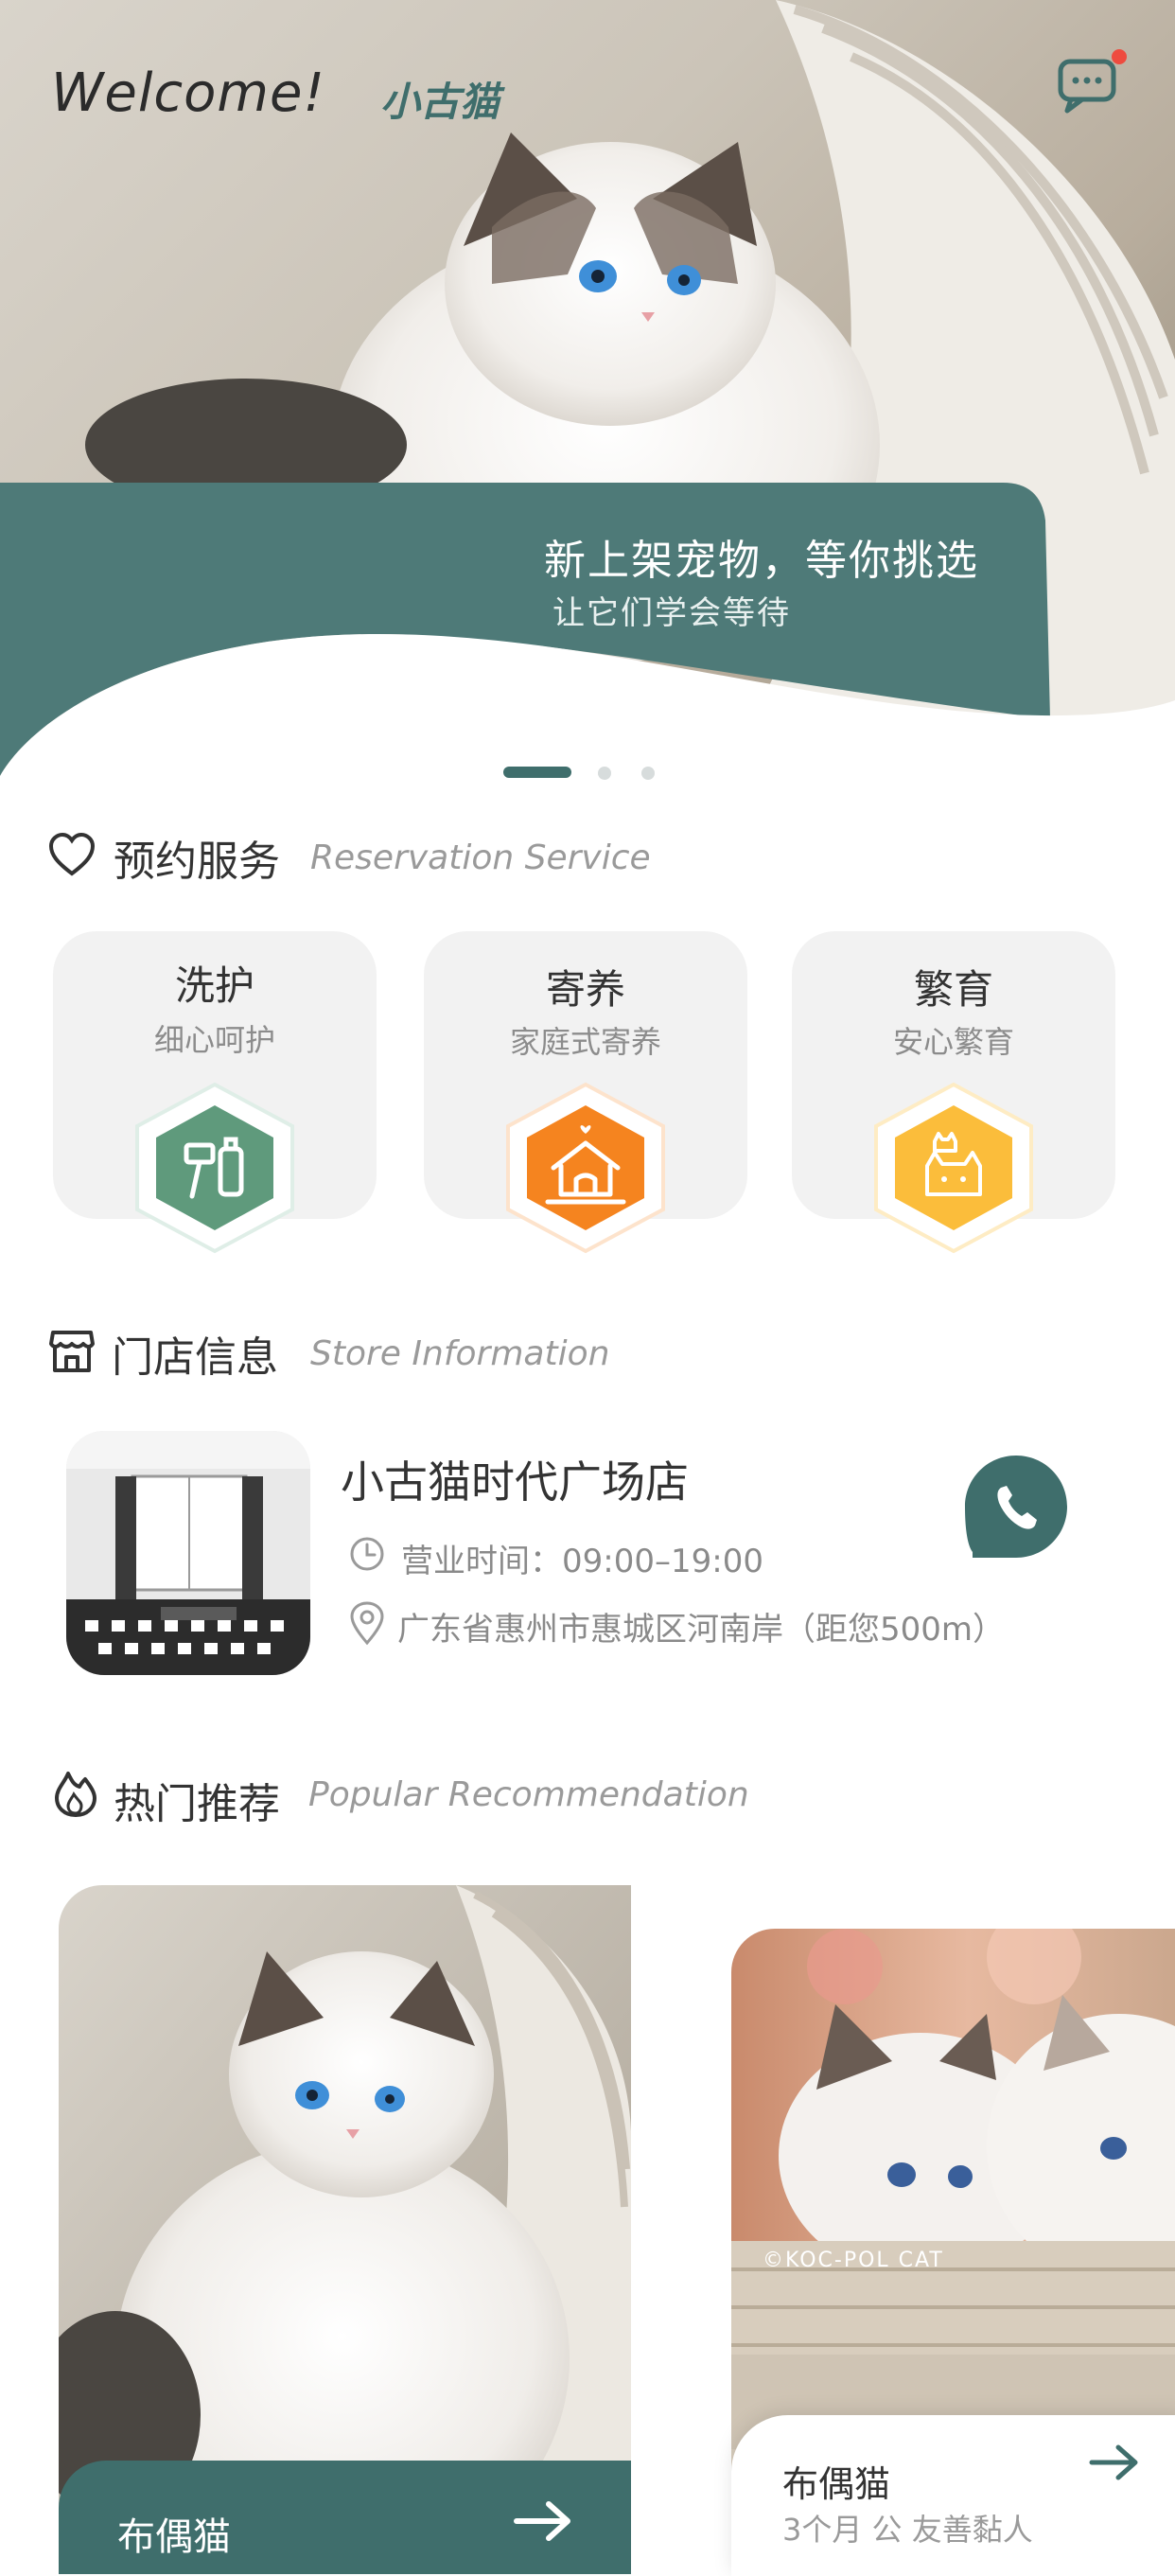 Image resolution: width=1175 pixels, height=2576 pixels. I want to click on section-title-popular: 热门推荐, so click(197, 1804).